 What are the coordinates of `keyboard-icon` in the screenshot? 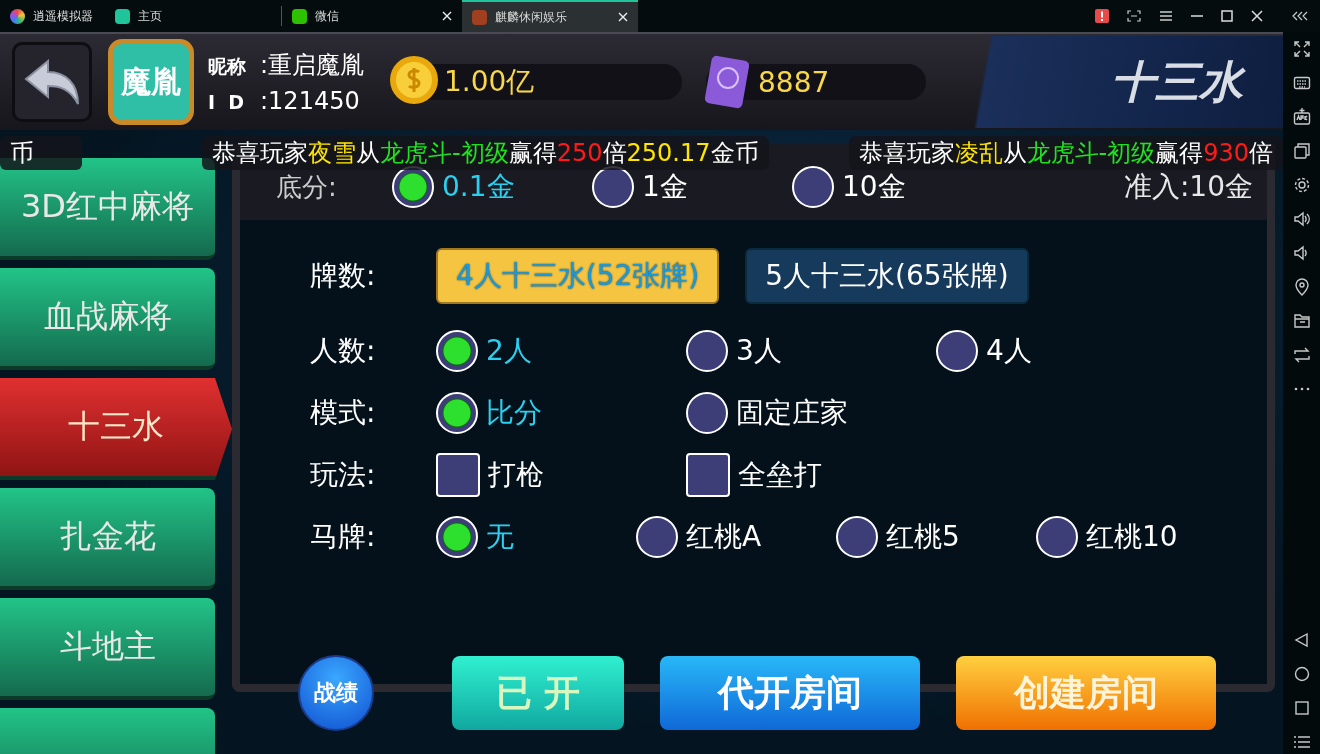 It's located at (1301, 83).